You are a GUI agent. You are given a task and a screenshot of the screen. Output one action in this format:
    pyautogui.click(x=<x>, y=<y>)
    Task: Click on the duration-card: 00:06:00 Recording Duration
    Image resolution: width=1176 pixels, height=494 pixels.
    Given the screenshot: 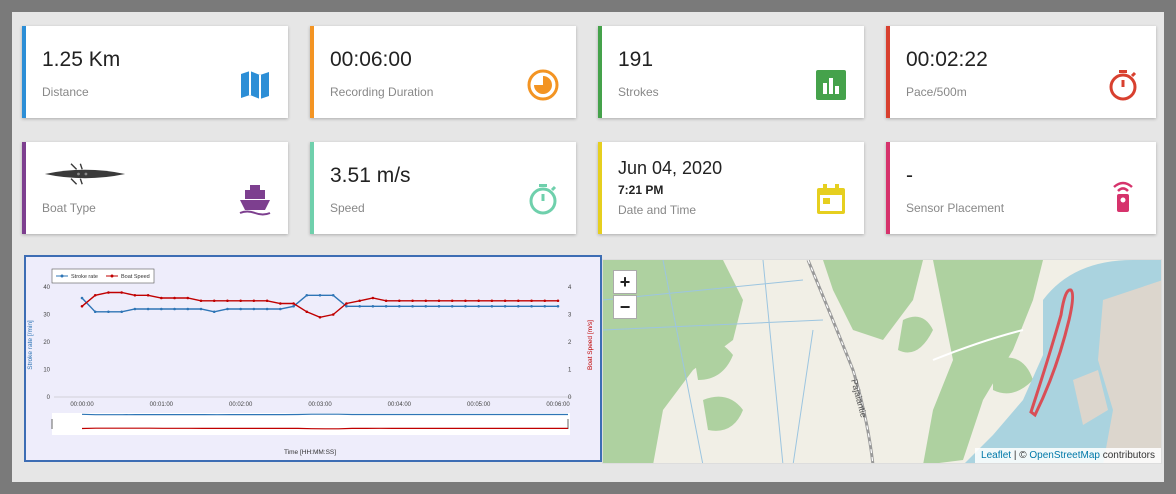 What is the action you would take?
    pyautogui.click(x=443, y=72)
    